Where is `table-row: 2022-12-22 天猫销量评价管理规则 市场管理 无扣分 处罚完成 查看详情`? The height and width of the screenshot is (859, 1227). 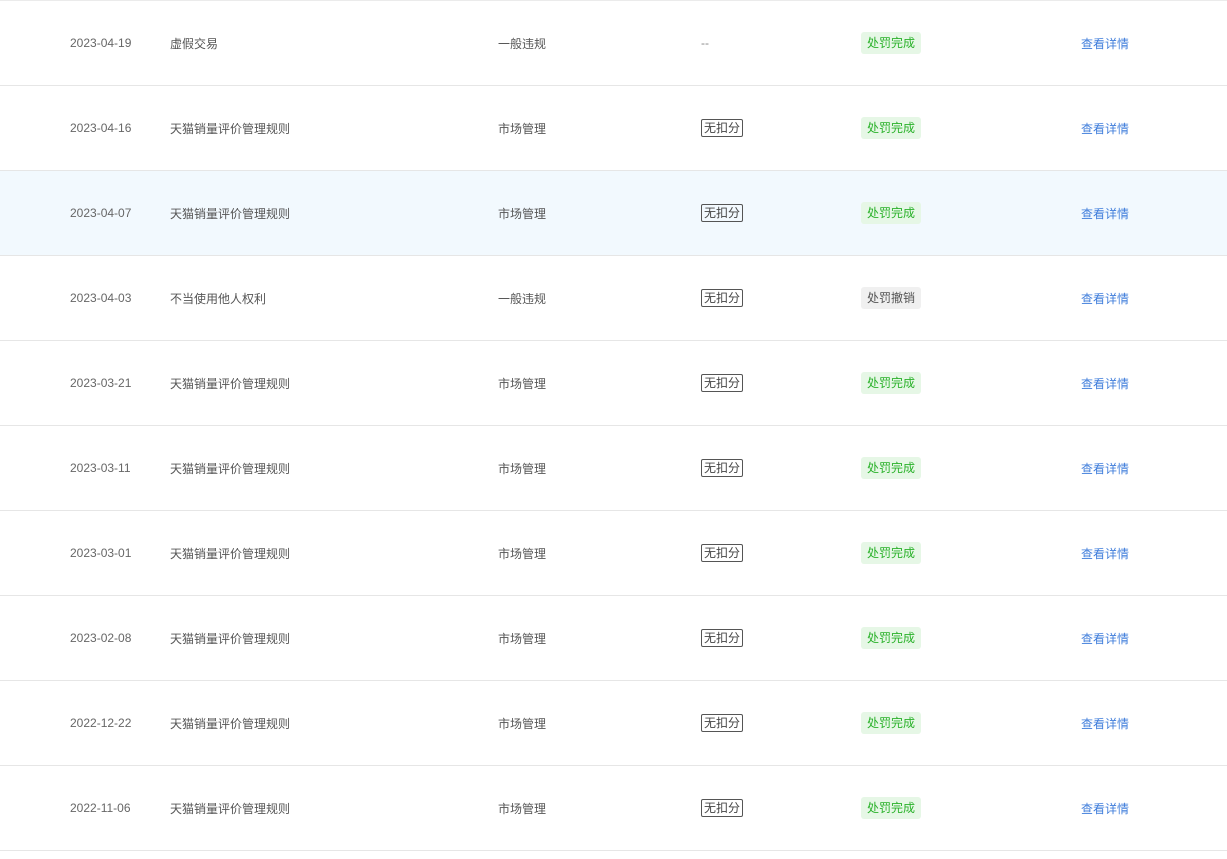 table-row: 2022-12-22 天猫销量评价管理规则 市场管理 无扣分 处罚完成 查看详情 is located at coordinates (613, 723).